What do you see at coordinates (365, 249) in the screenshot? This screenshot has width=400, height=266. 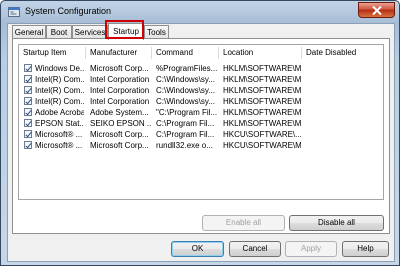 I see `help-button: Help` at bounding box center [365, 249].